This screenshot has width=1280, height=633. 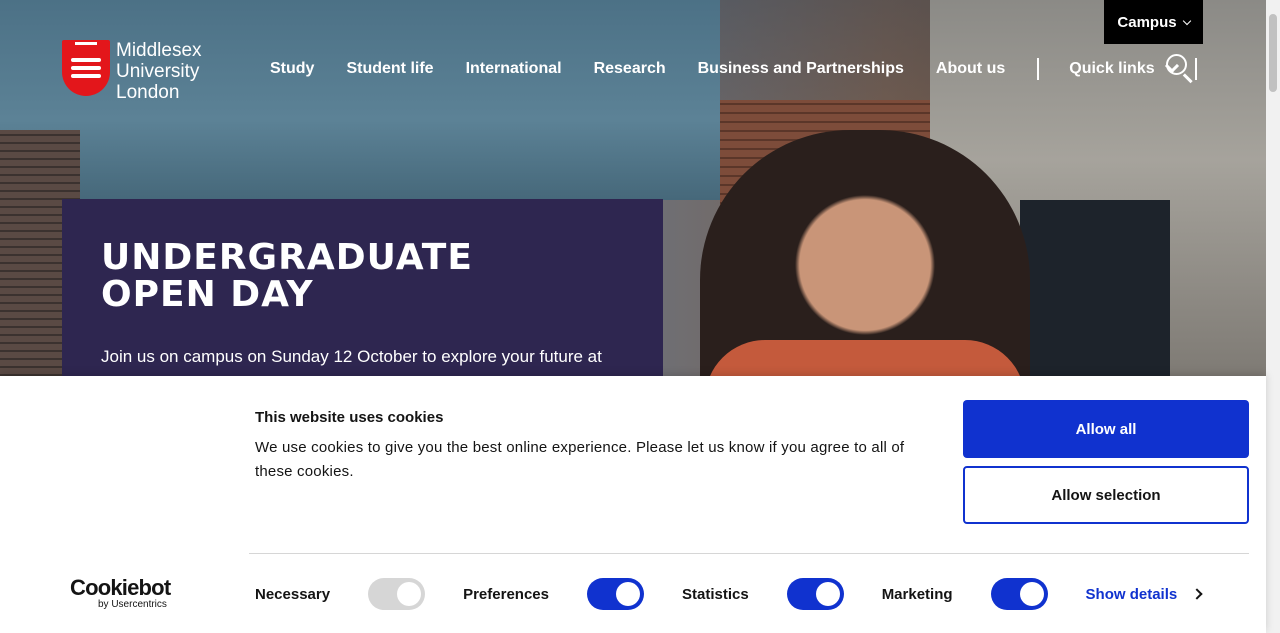 I want to click on logo-line: London, so click(x=148, y=92).